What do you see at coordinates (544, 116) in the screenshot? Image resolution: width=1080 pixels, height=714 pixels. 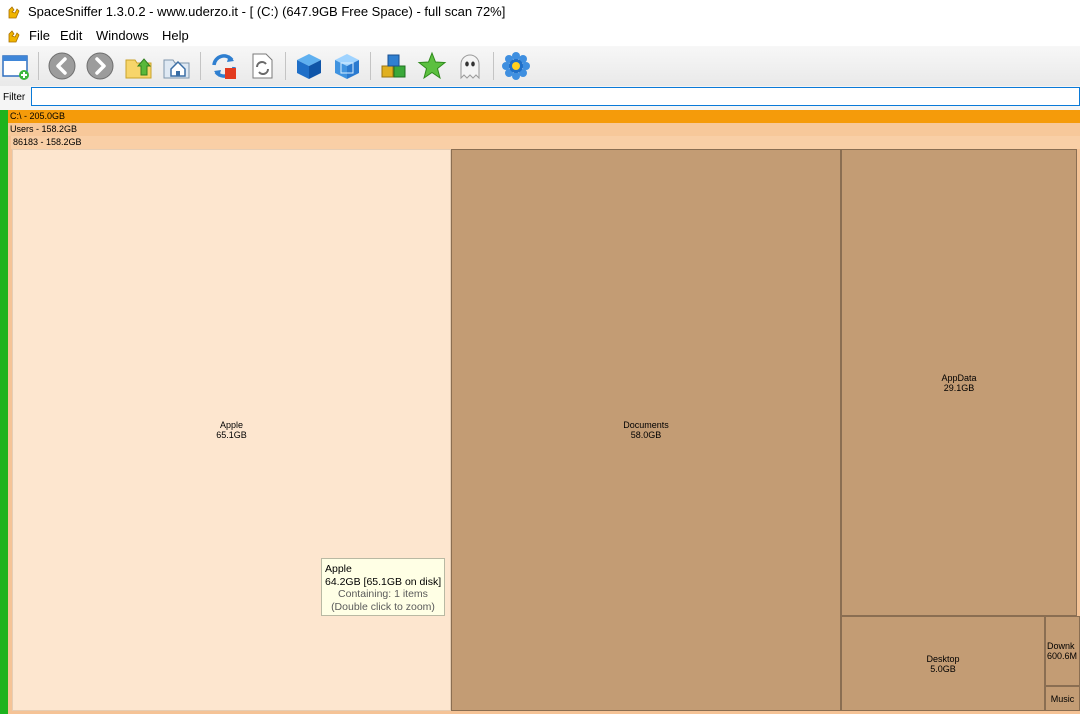 I see `treemap-level-root: C:\ - 205.0GB` at bounding box center [544, 116].